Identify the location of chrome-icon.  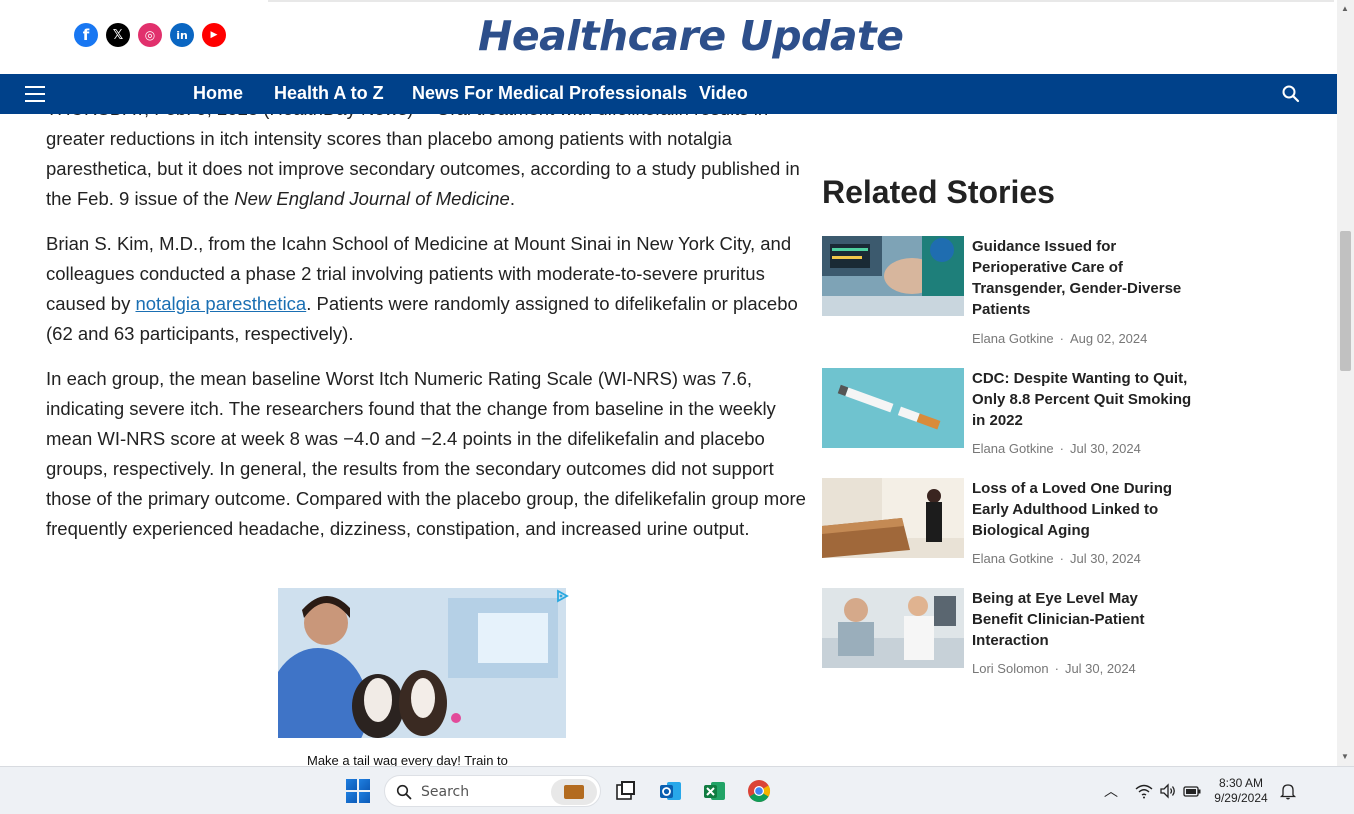
(759, 791).